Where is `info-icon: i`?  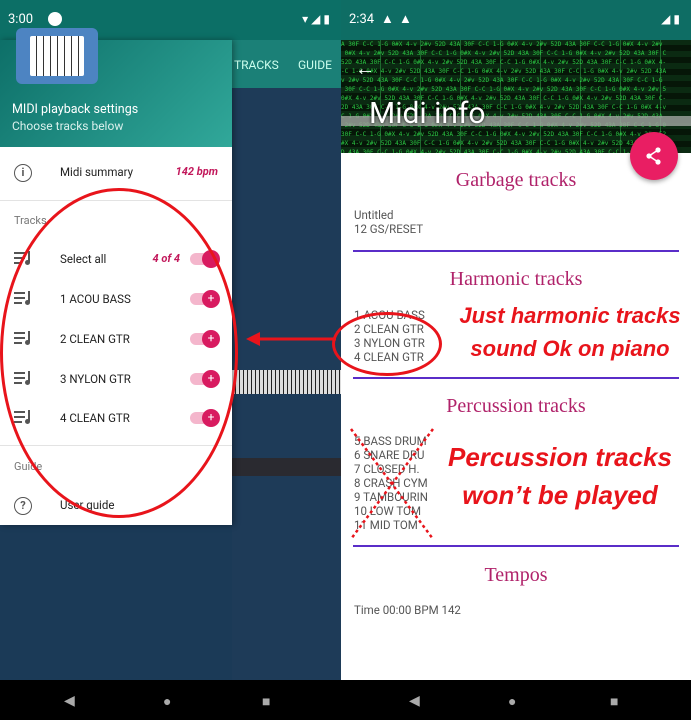 info-icon: i is located at coordinates (24, 173).